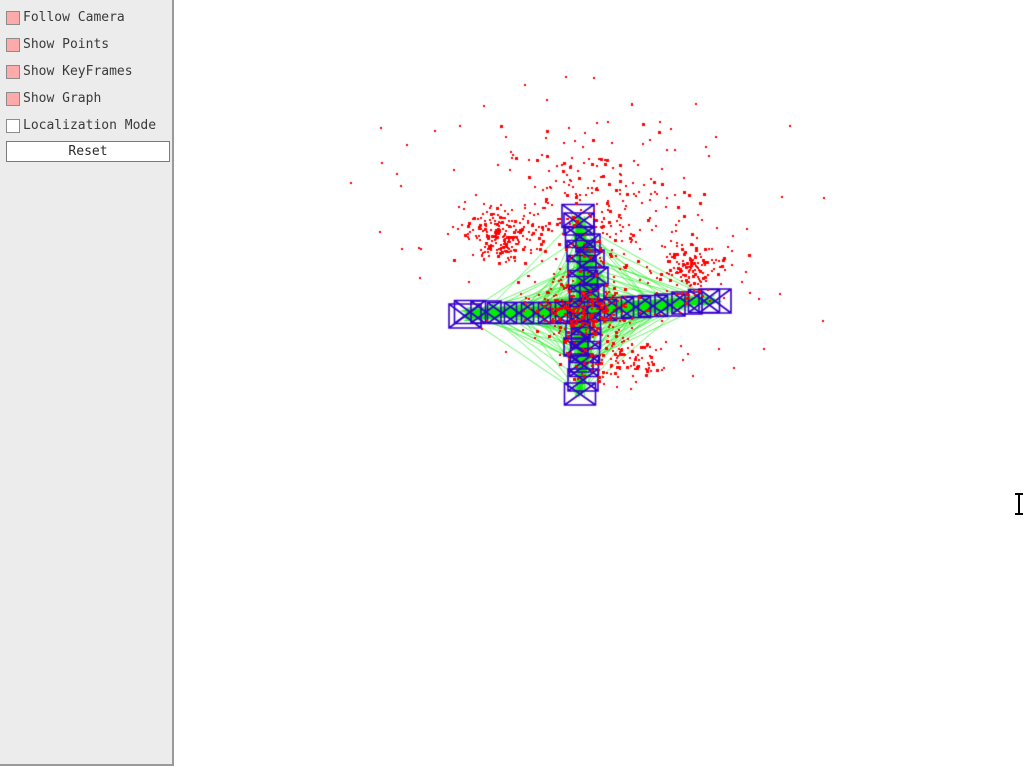  I want to click on checkbox-label-localization-mode: Localization Mode, so click(90, 125).